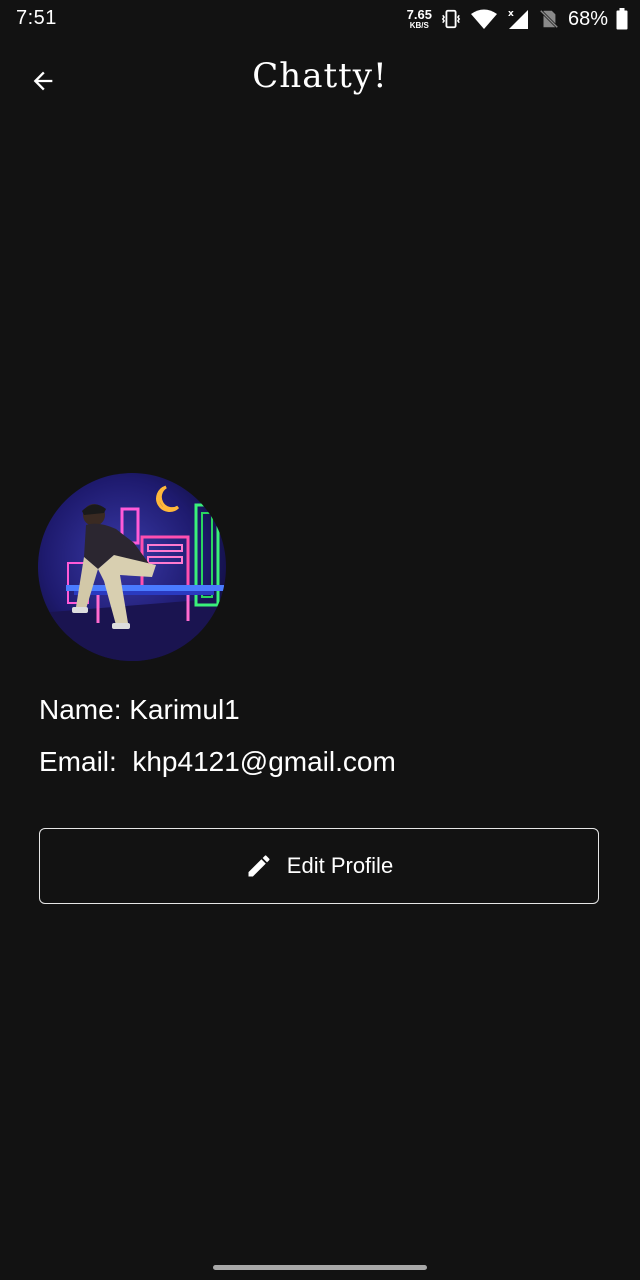 The width and height of the screenshot is (640, 1280). What do you see at coordinates (36, 18) in the screenshot?
I see `status-time: 7:51` at bounding box center [36, 18].